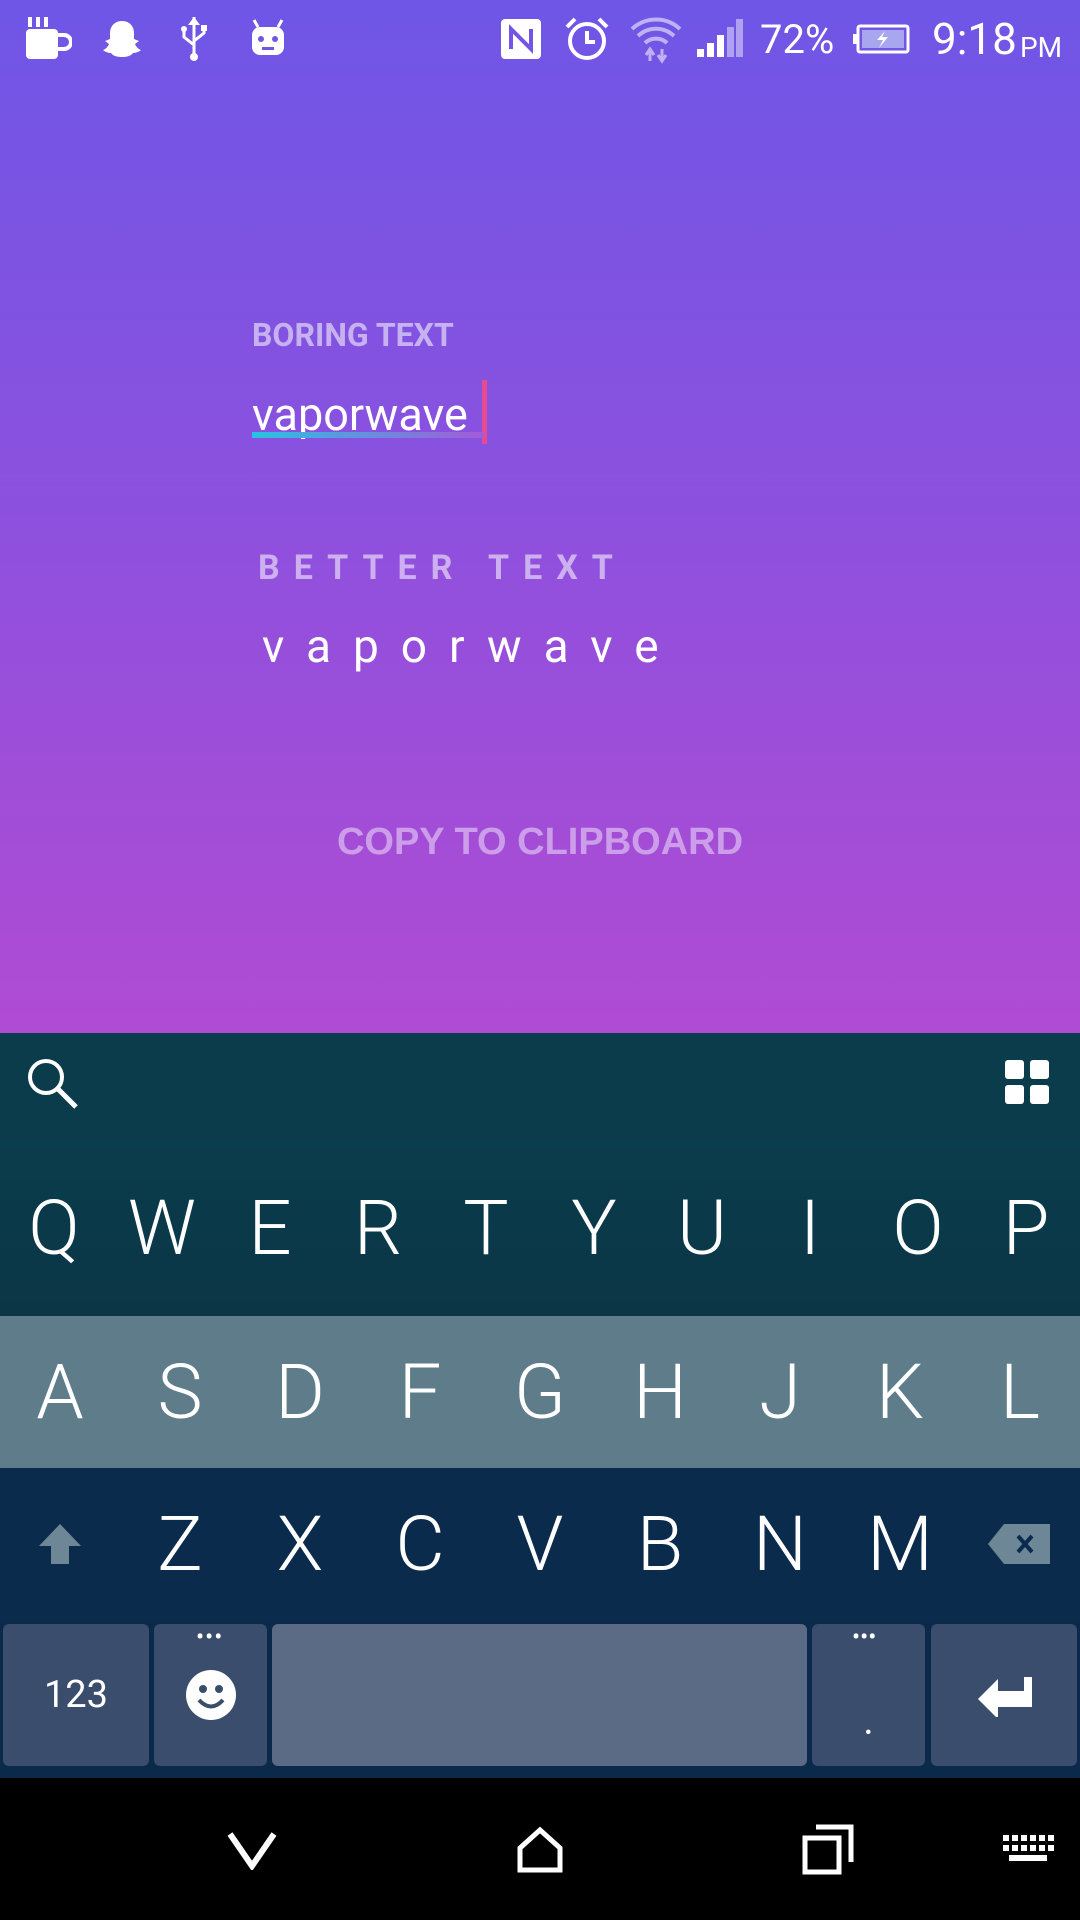 Image resolution: width=1080 pixels, height=1920 pixels. What do you see at coordinates (810, 1227) in the screenshot?
I see `key-i: I` at bounding box center [810, 1227].